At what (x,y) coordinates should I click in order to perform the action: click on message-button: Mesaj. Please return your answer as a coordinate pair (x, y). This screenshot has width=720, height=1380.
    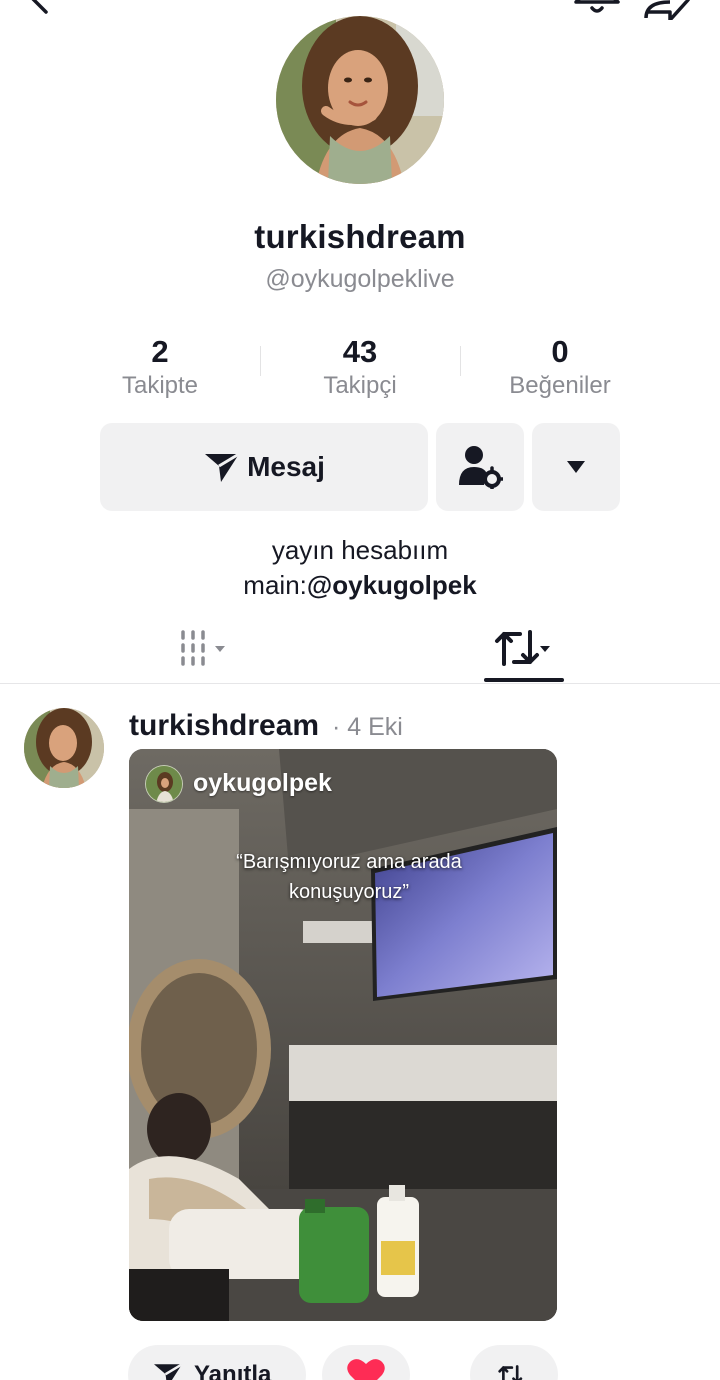
    Looking at the image, I should click on (264, 467).